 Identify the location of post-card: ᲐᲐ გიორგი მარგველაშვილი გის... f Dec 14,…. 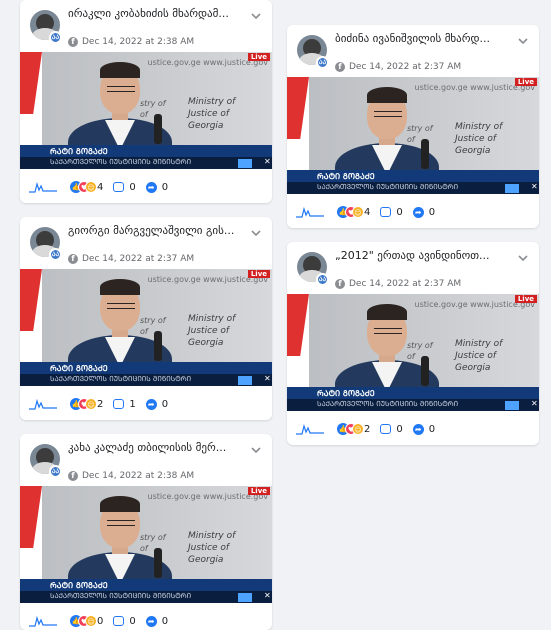
(146, 318).